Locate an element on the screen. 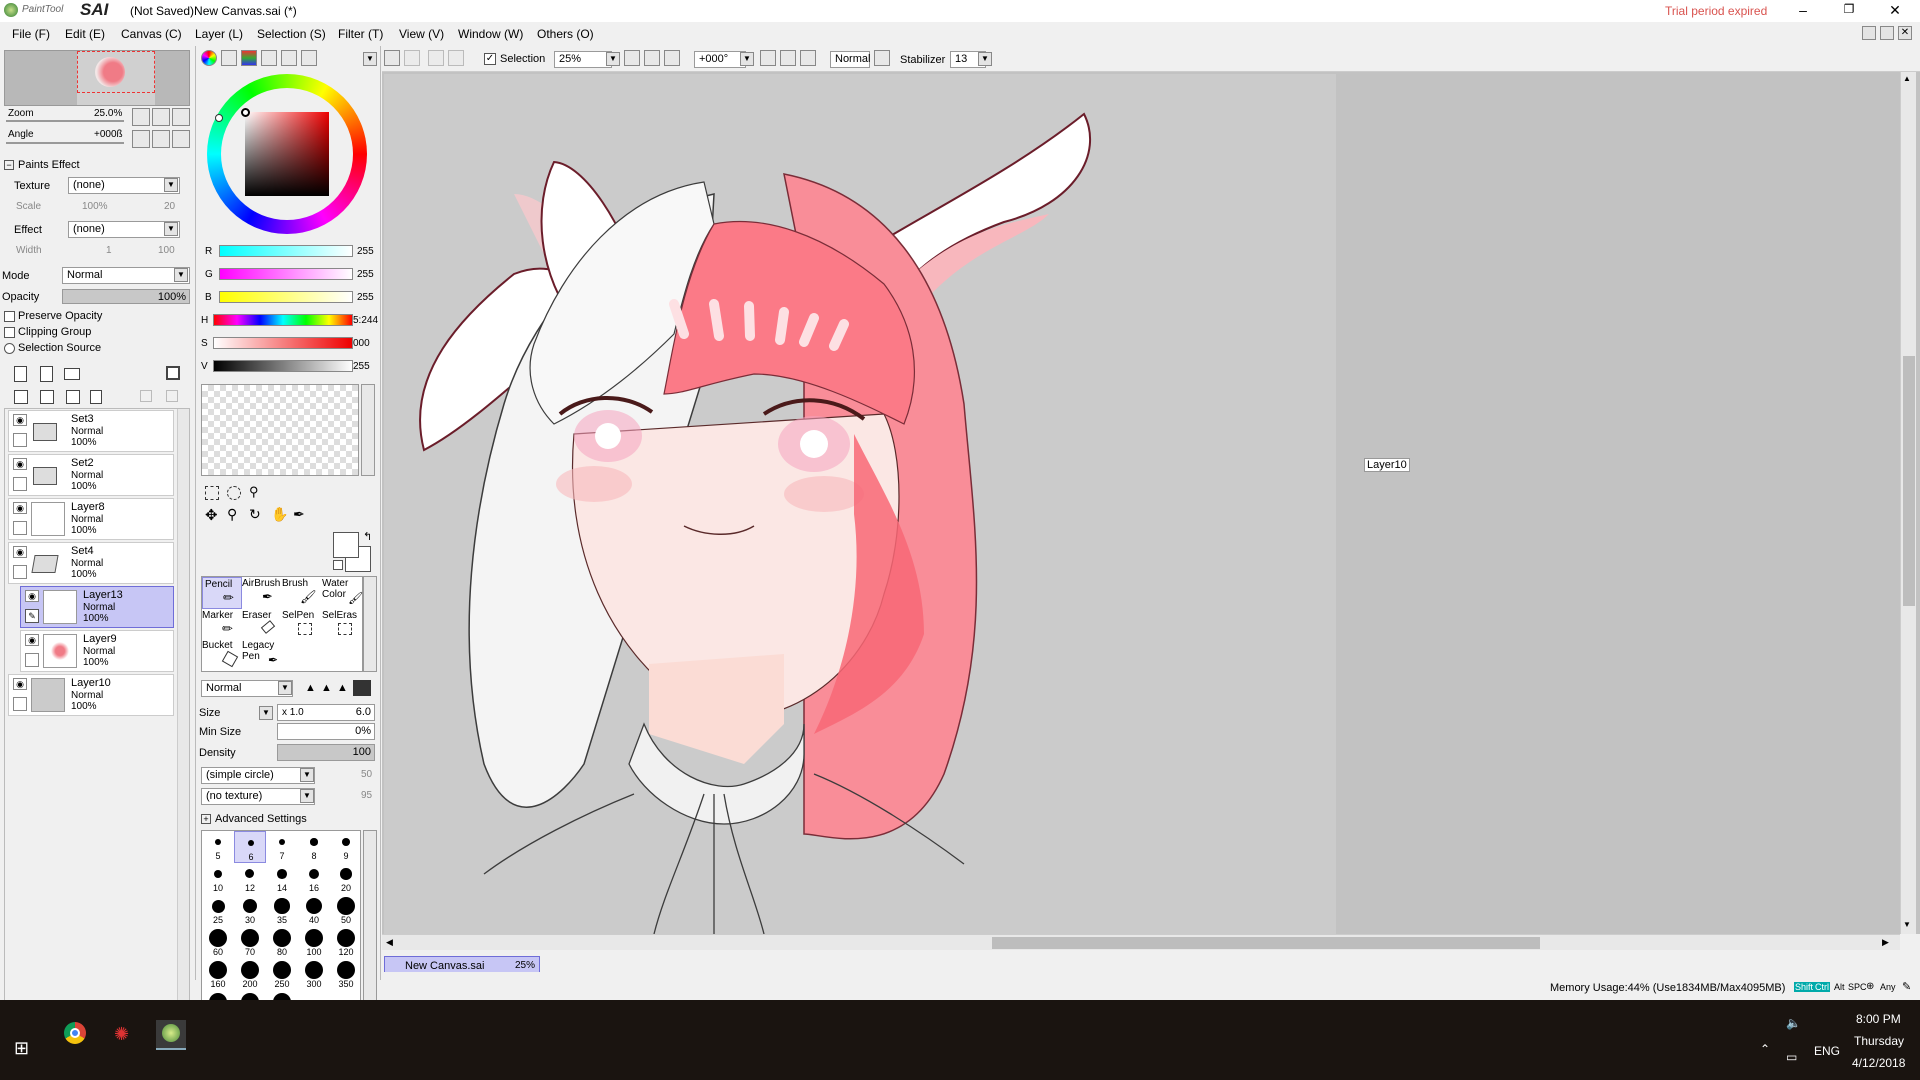  menu-window: Window (W) is located at coordinates (490, 34).